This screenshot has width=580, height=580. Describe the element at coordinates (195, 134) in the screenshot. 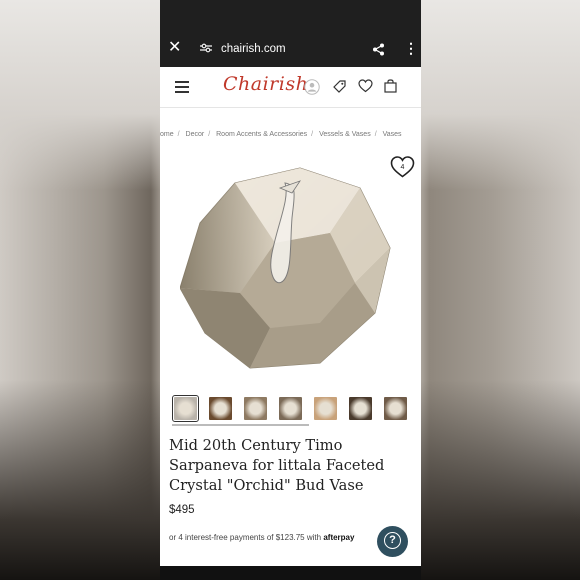

I see `breadcrumb-decor: Decor` at that location.